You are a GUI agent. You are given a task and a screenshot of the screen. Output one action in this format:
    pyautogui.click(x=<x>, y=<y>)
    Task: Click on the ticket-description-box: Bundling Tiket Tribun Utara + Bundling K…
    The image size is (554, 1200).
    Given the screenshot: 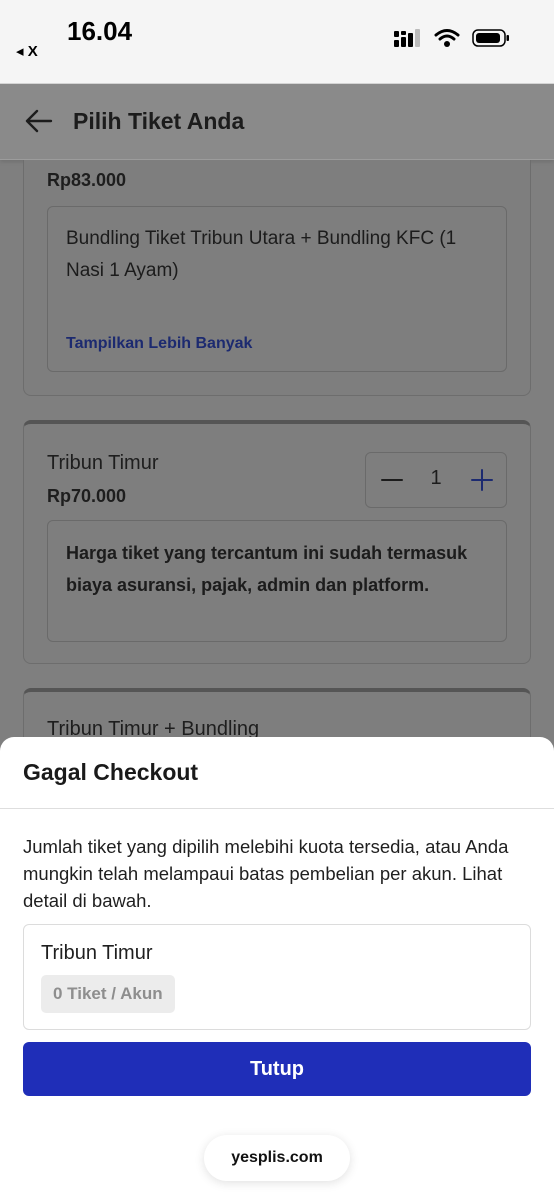 What is the action you would take?
    pyautogui.click(x=277, y=289)
    